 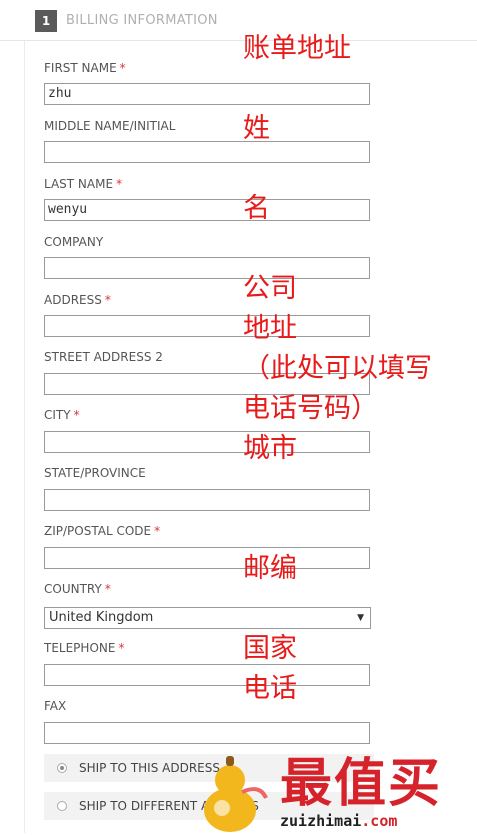 I want to click on company-input, so click(x=207, y=268).